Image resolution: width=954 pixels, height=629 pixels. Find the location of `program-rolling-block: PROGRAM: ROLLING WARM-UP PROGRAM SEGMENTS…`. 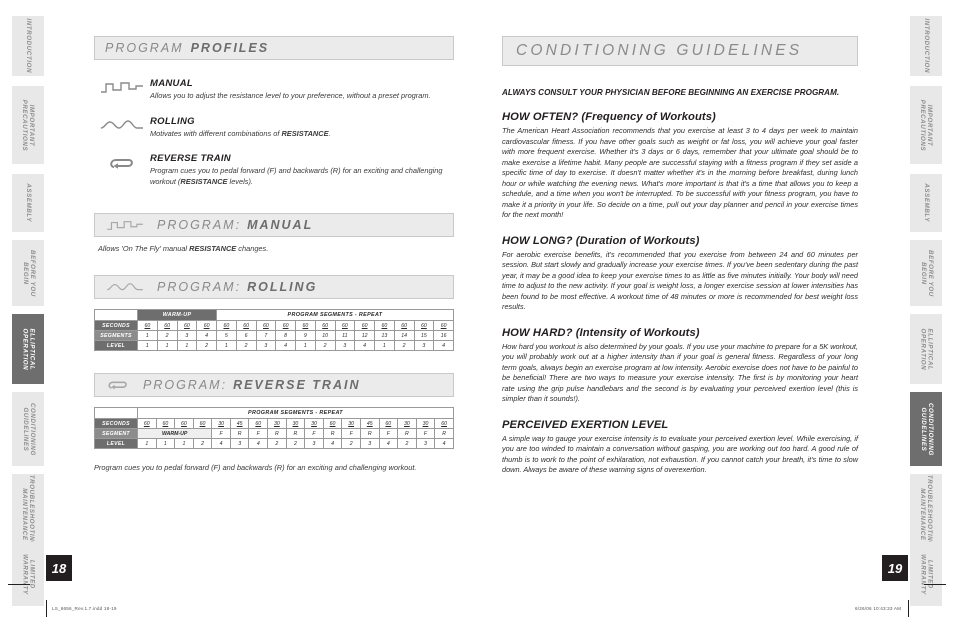

program-rolling-block: PROGRAM: ROLLING WARM-UP PROGRAM SEGMENTS… is located at coordinates (274, 313).